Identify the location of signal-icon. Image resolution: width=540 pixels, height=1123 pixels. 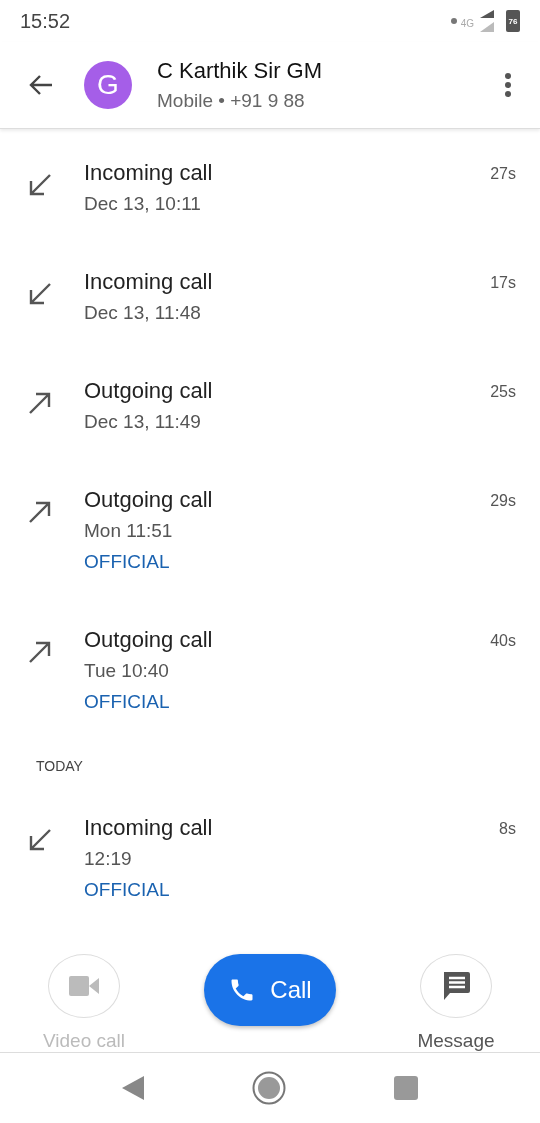
(486, 21).